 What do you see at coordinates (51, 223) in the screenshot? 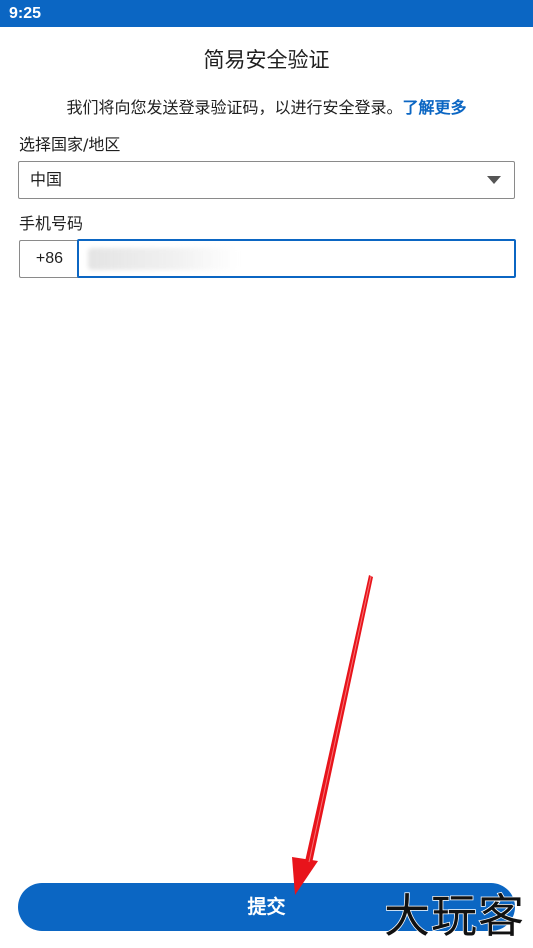
I see `phone-label: 手机号码` at bounding box center [51, 223].